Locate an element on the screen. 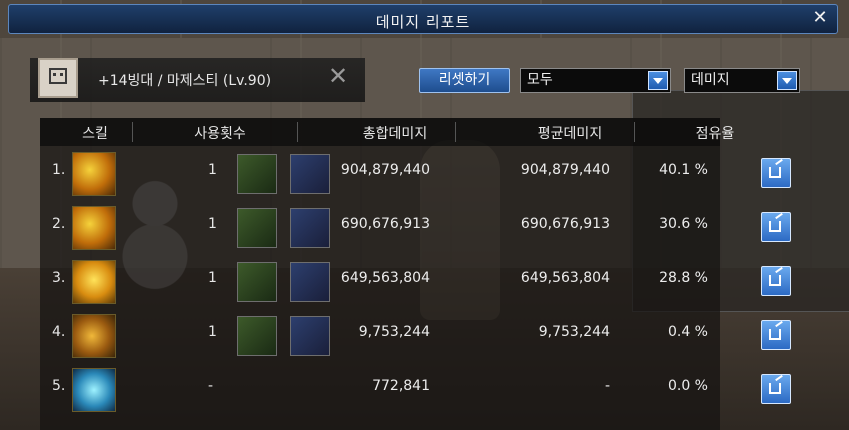  row-share: 0.4 % is located at coordinates (687, 332).